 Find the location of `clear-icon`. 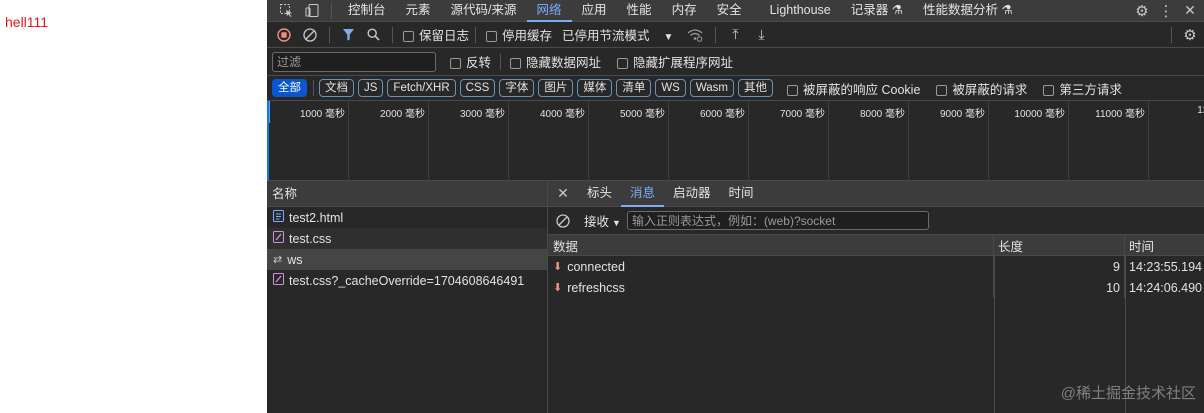

clear-icon is located at coordinates (310, 34).